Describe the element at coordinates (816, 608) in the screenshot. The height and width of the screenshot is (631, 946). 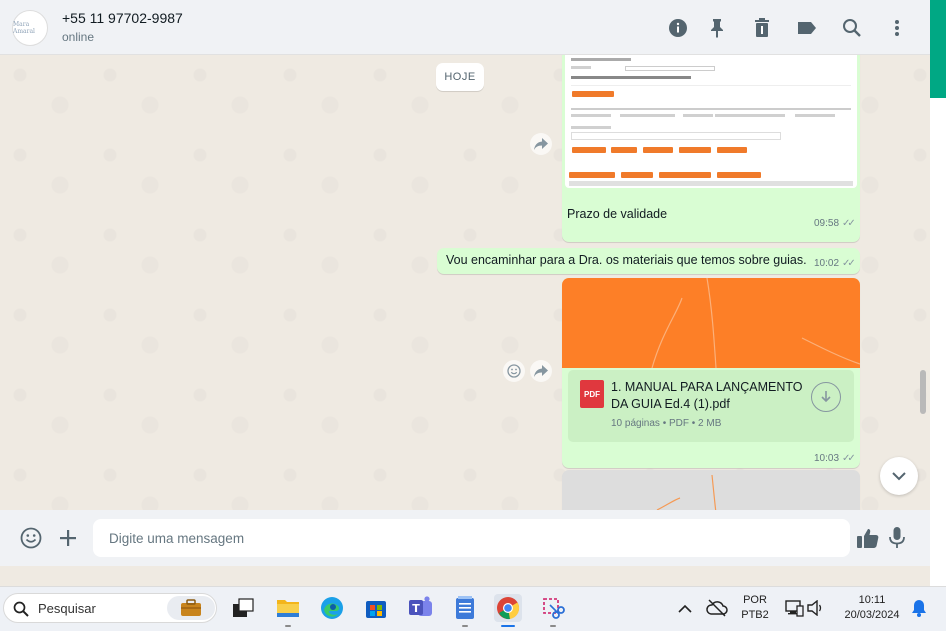
I see `volume-icon` at that location.